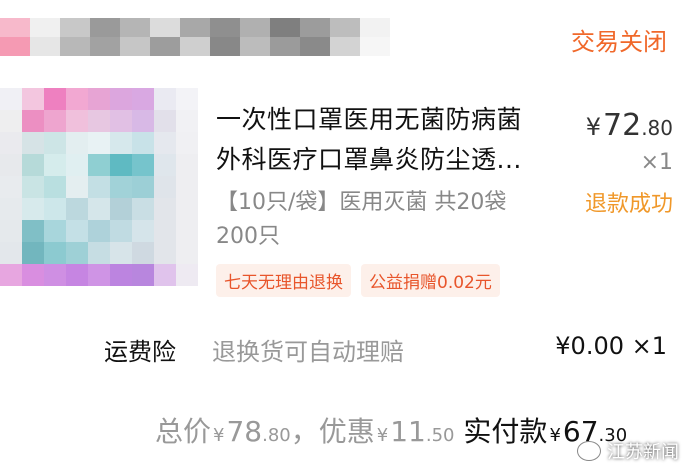  Describe the element at coordinates (358, 280) in the screenshot. I see `product-tags: 七天无理由退换 公益捐赠0.02元` at that location.